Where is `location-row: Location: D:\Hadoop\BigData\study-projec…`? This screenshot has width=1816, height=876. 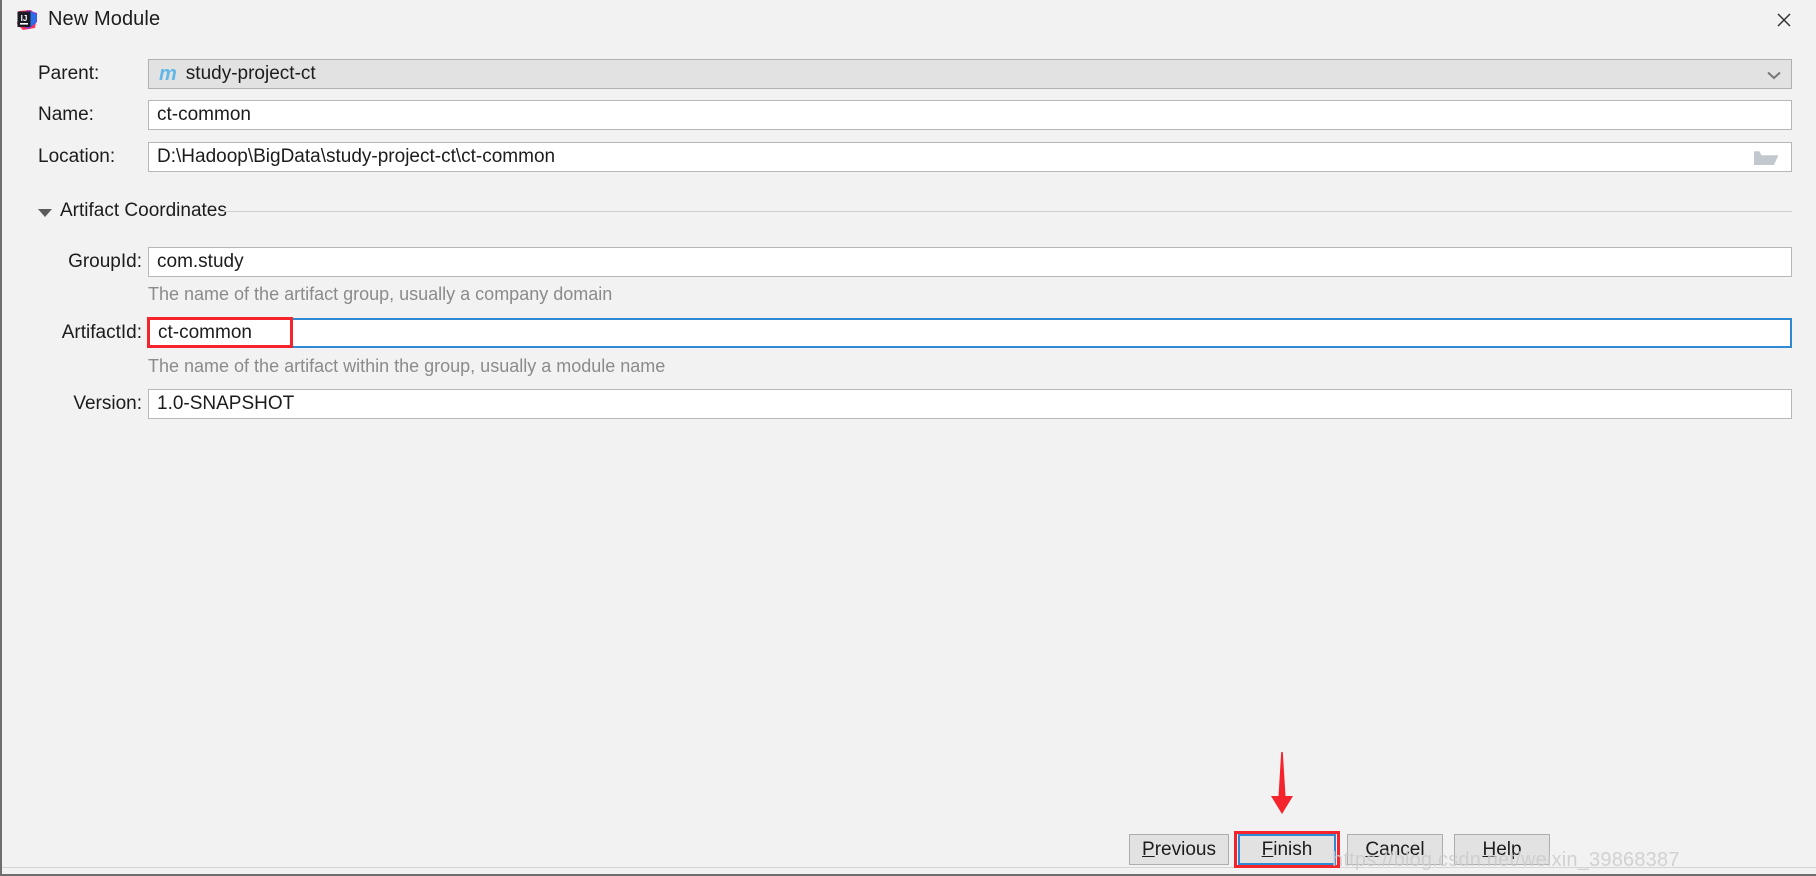 location-row: Location: D:\Hadoop\BigData\study-projec… is located at coordinates (897, 157).